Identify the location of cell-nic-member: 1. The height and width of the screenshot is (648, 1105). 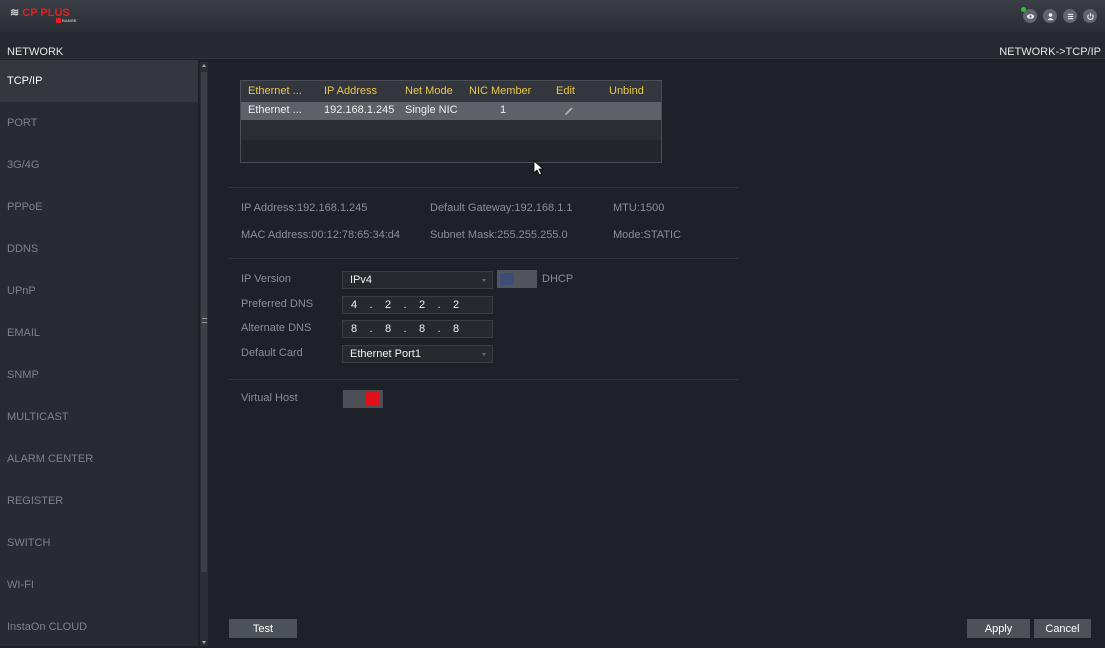
(503, 110).